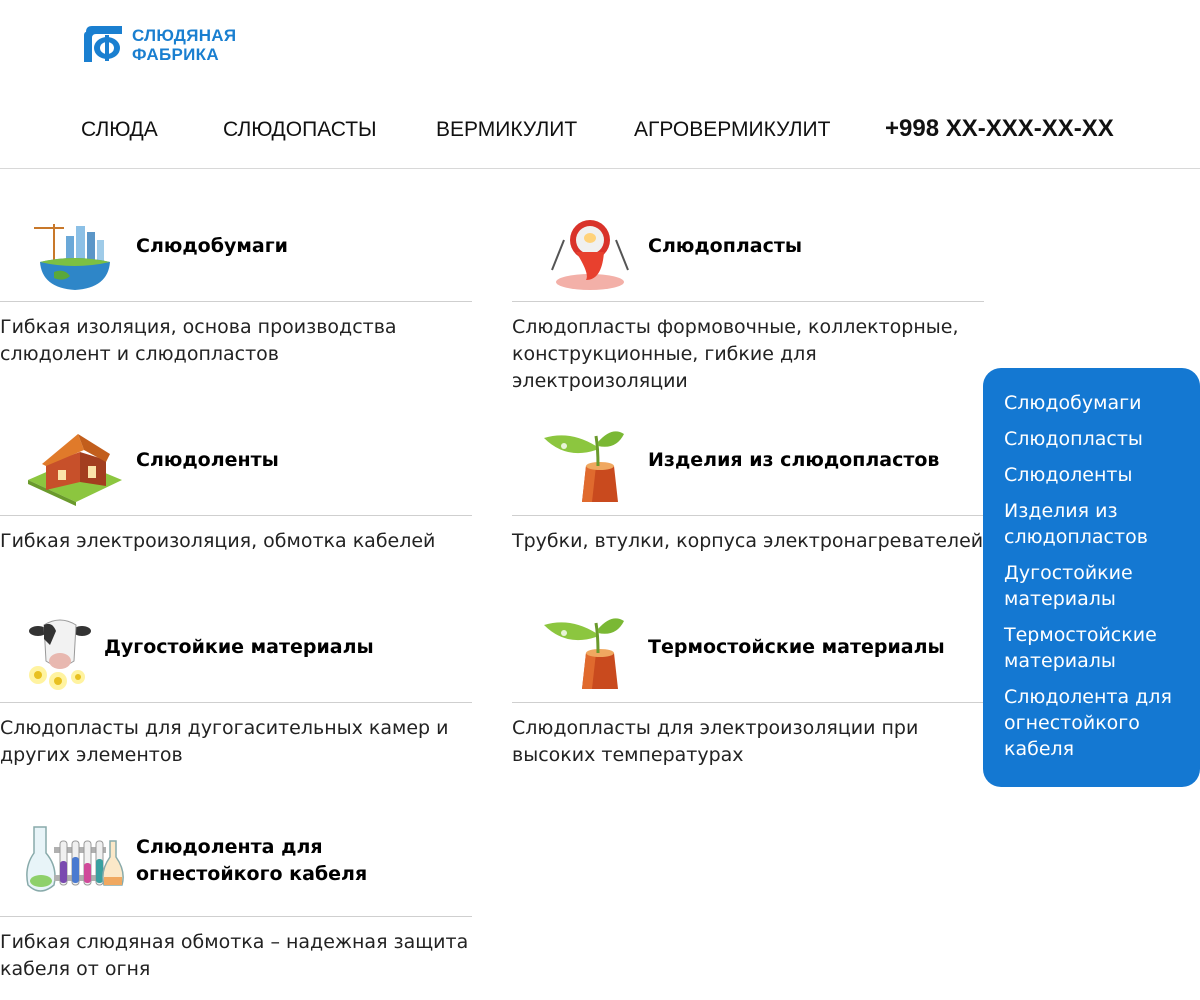  What do you see at coordinates (103, 45) in the screenshot?
I see `logo-mark-icon` at bounding box center [103, 45].